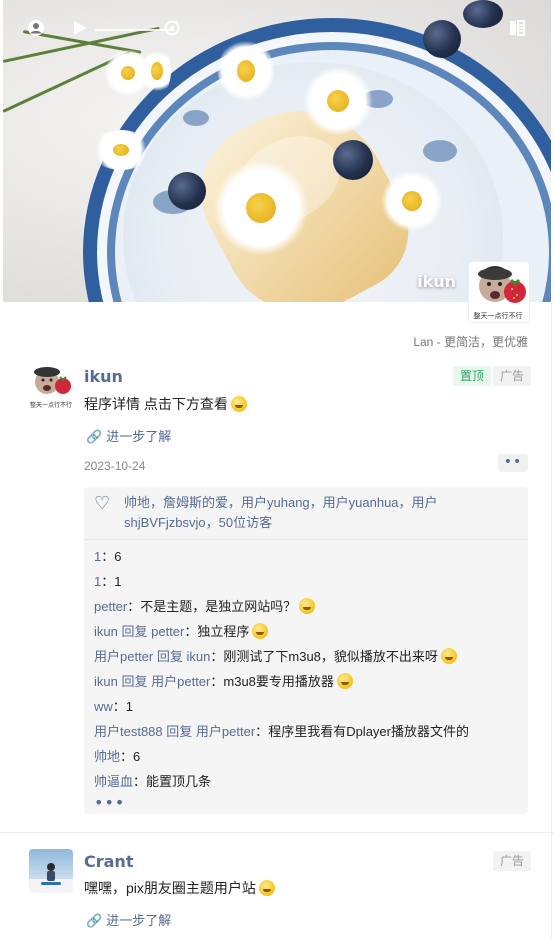 The image size is (554, 938). Describe the element at coordinates (123, 656) in the screenshot. I see `comment-author: 用户petter` at that location.